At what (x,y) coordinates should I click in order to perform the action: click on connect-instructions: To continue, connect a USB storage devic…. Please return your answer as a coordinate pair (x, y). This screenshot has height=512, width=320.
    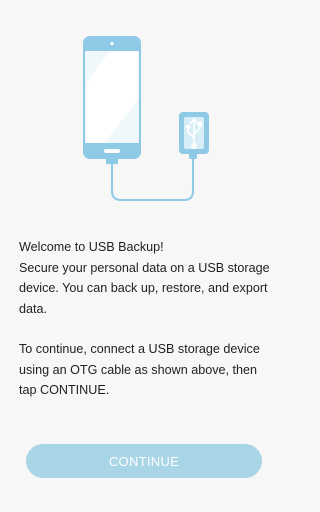
    Looking at the image, I should click on (139, 369).